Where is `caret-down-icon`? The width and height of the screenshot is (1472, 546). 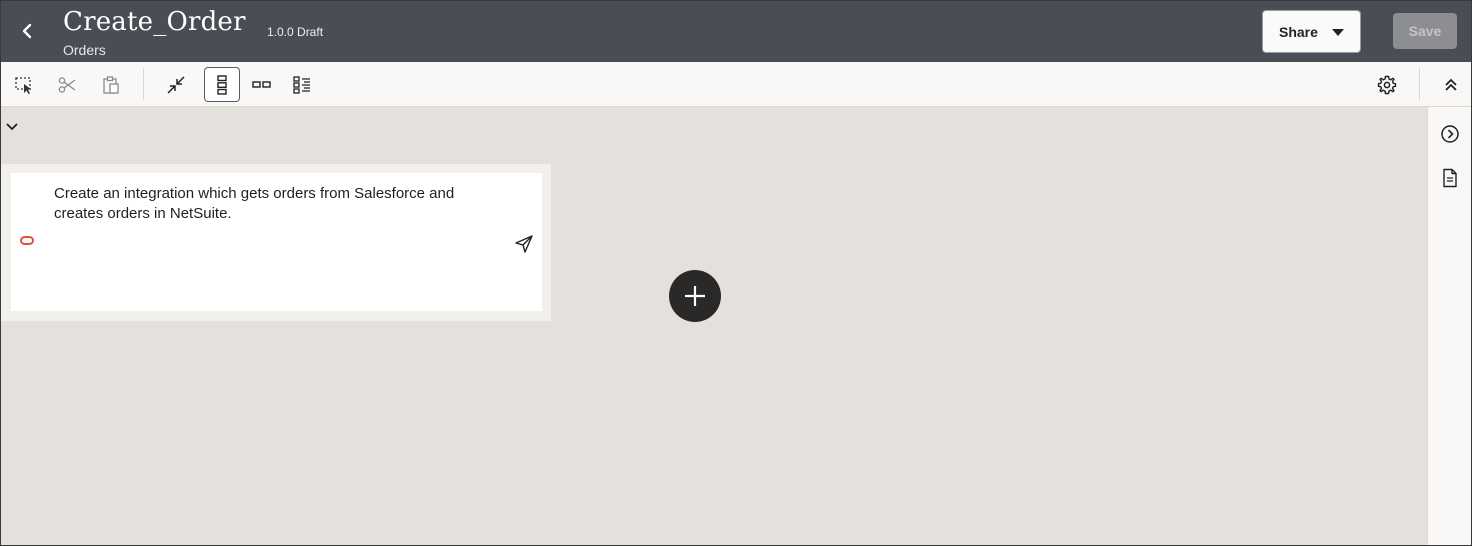 caret-down-icon is located at coordinates (1338, 32).